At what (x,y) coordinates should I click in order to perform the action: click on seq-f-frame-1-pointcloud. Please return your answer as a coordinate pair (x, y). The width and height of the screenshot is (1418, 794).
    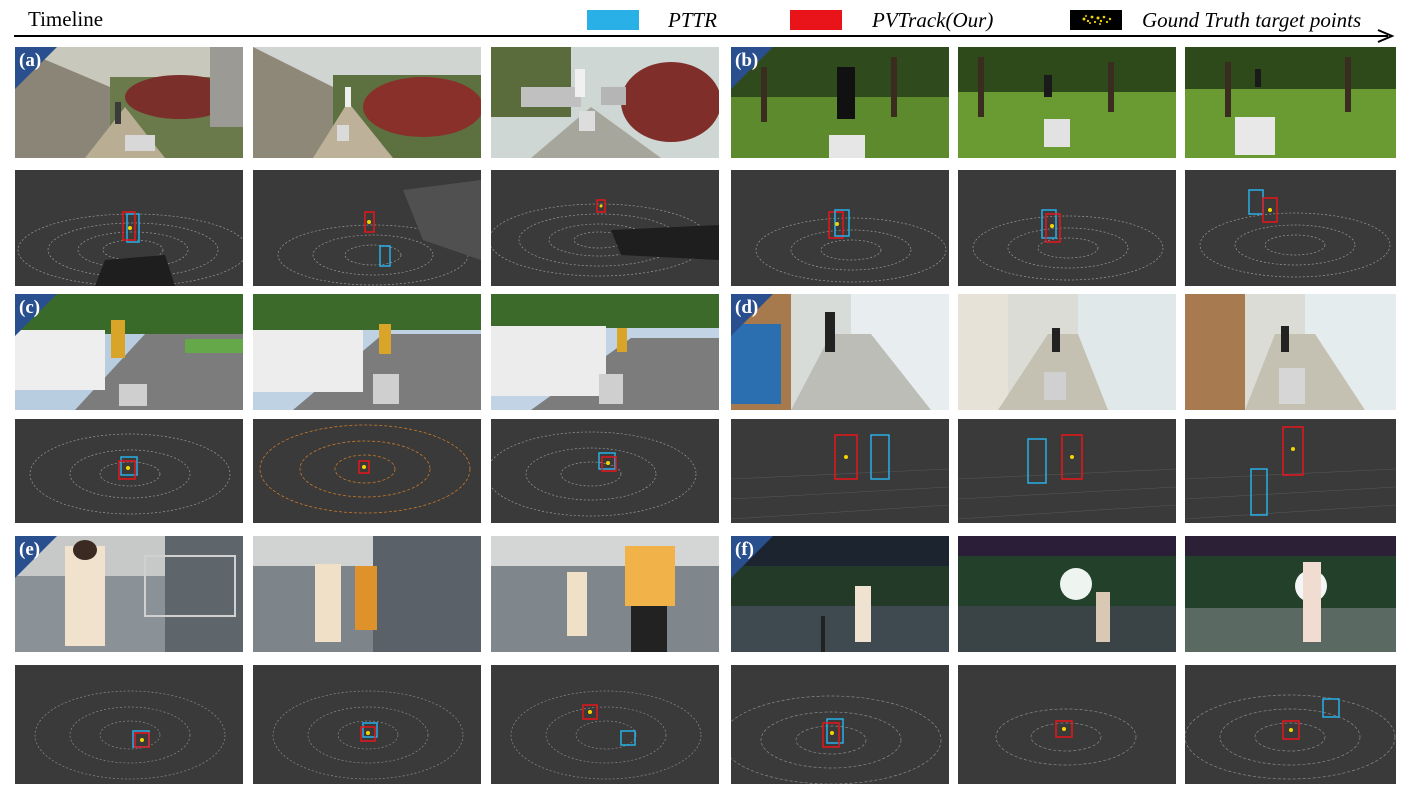
    Looking at the image, I should click on (840, 724).